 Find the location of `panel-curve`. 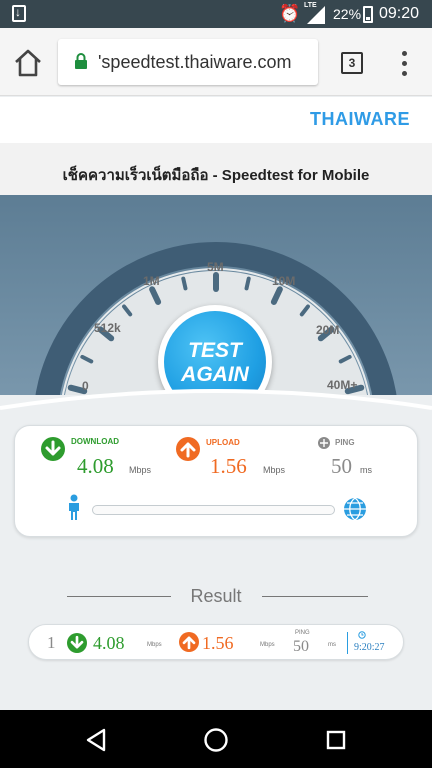

panel-curve is located at coordinates (216, 404).